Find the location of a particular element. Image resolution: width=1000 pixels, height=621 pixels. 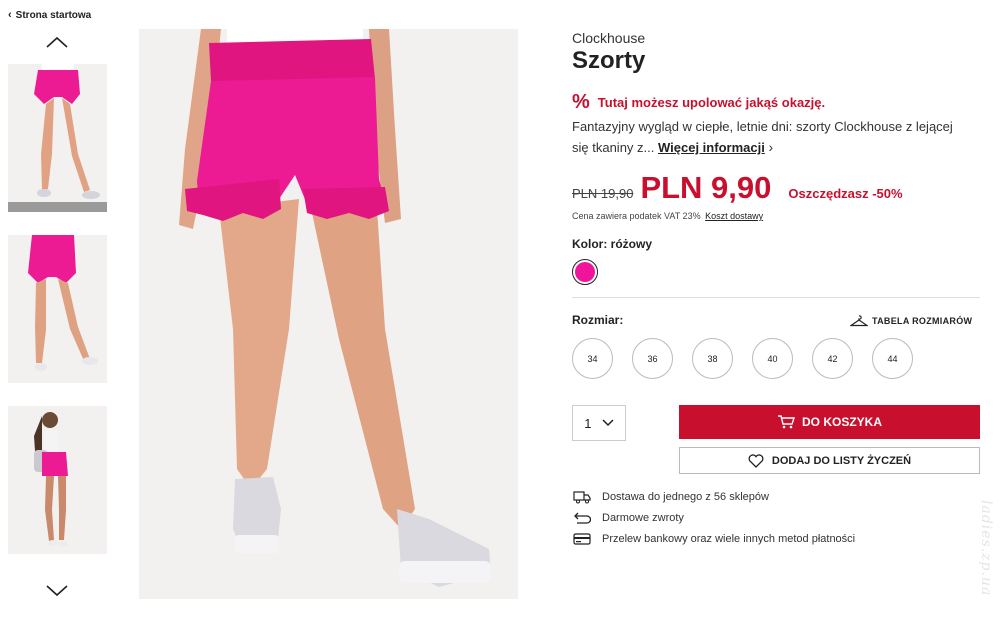

quantity-value: 1 is located at coordinates (588, 423).